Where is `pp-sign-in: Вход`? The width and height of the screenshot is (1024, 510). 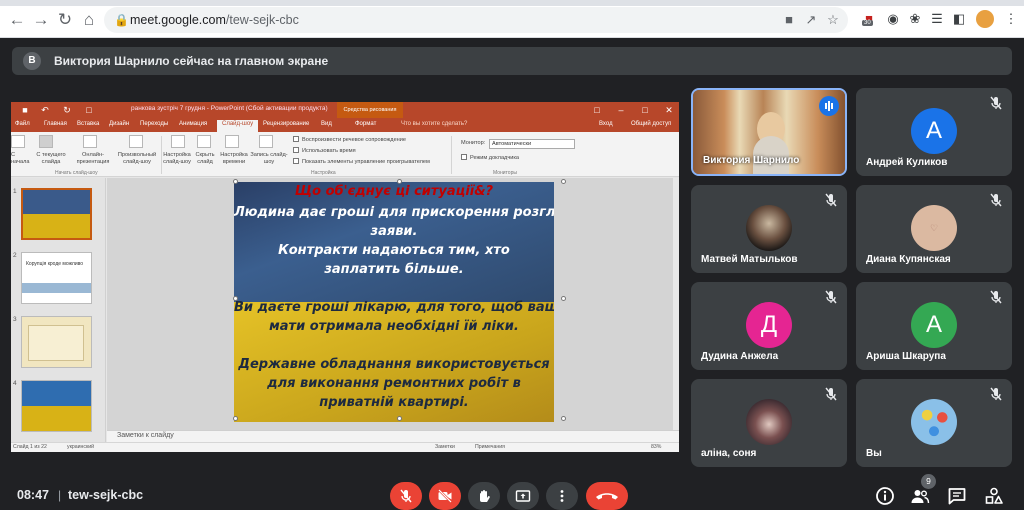 pp-sign-in: Вход is located at coordinates (606, 124).